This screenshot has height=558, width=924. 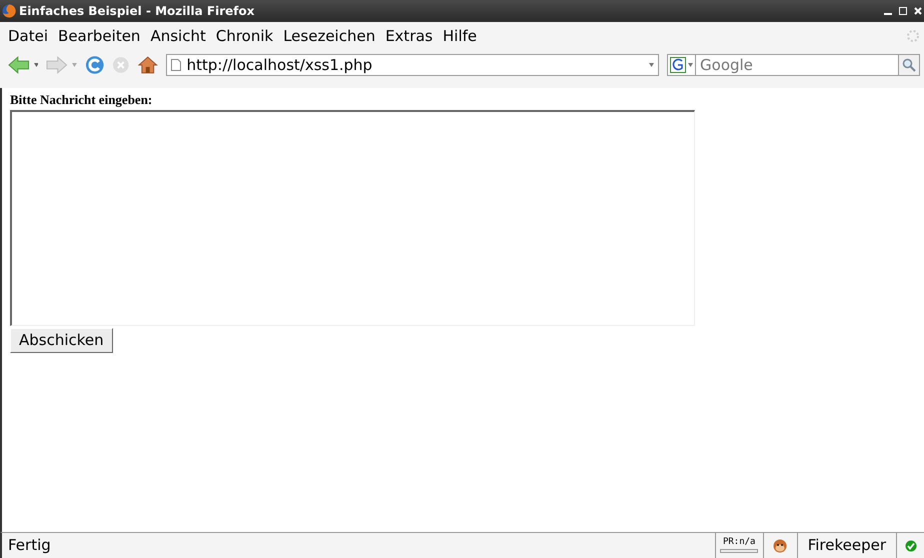 I want to click on page-icon, so click(x=175, y=65).